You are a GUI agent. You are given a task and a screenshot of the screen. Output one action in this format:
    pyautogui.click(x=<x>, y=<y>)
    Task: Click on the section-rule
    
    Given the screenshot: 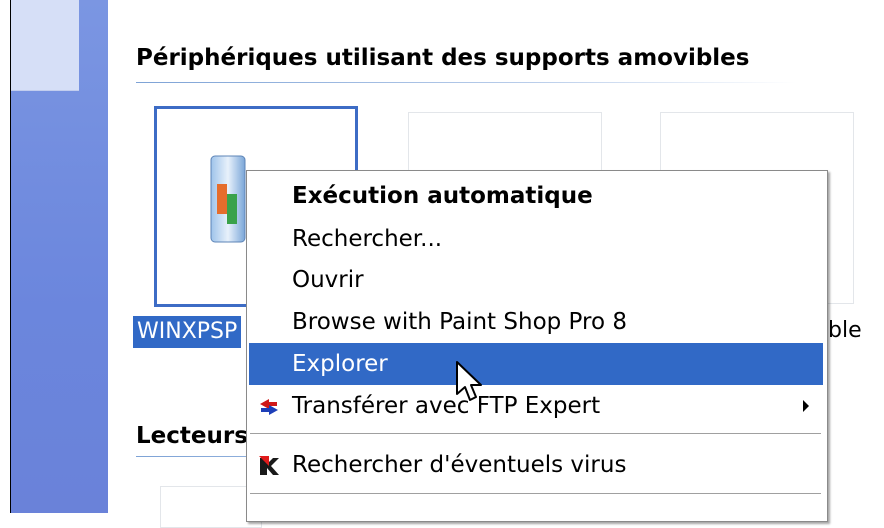 What is the action you would take?
    pyautogui.click(x=466, y=82)
    